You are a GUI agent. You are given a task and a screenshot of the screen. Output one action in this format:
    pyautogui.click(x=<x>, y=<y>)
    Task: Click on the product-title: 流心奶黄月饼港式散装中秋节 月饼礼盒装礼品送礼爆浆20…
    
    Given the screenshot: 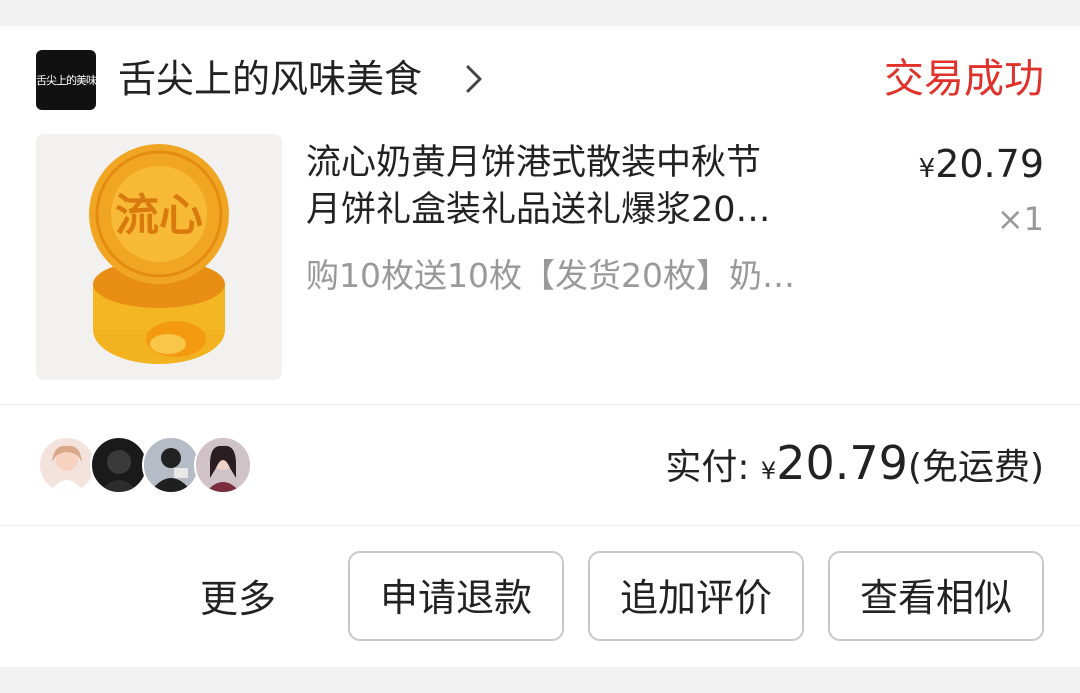 What is the action you would take?
    pyautogui.click(x=586, y=187)
    